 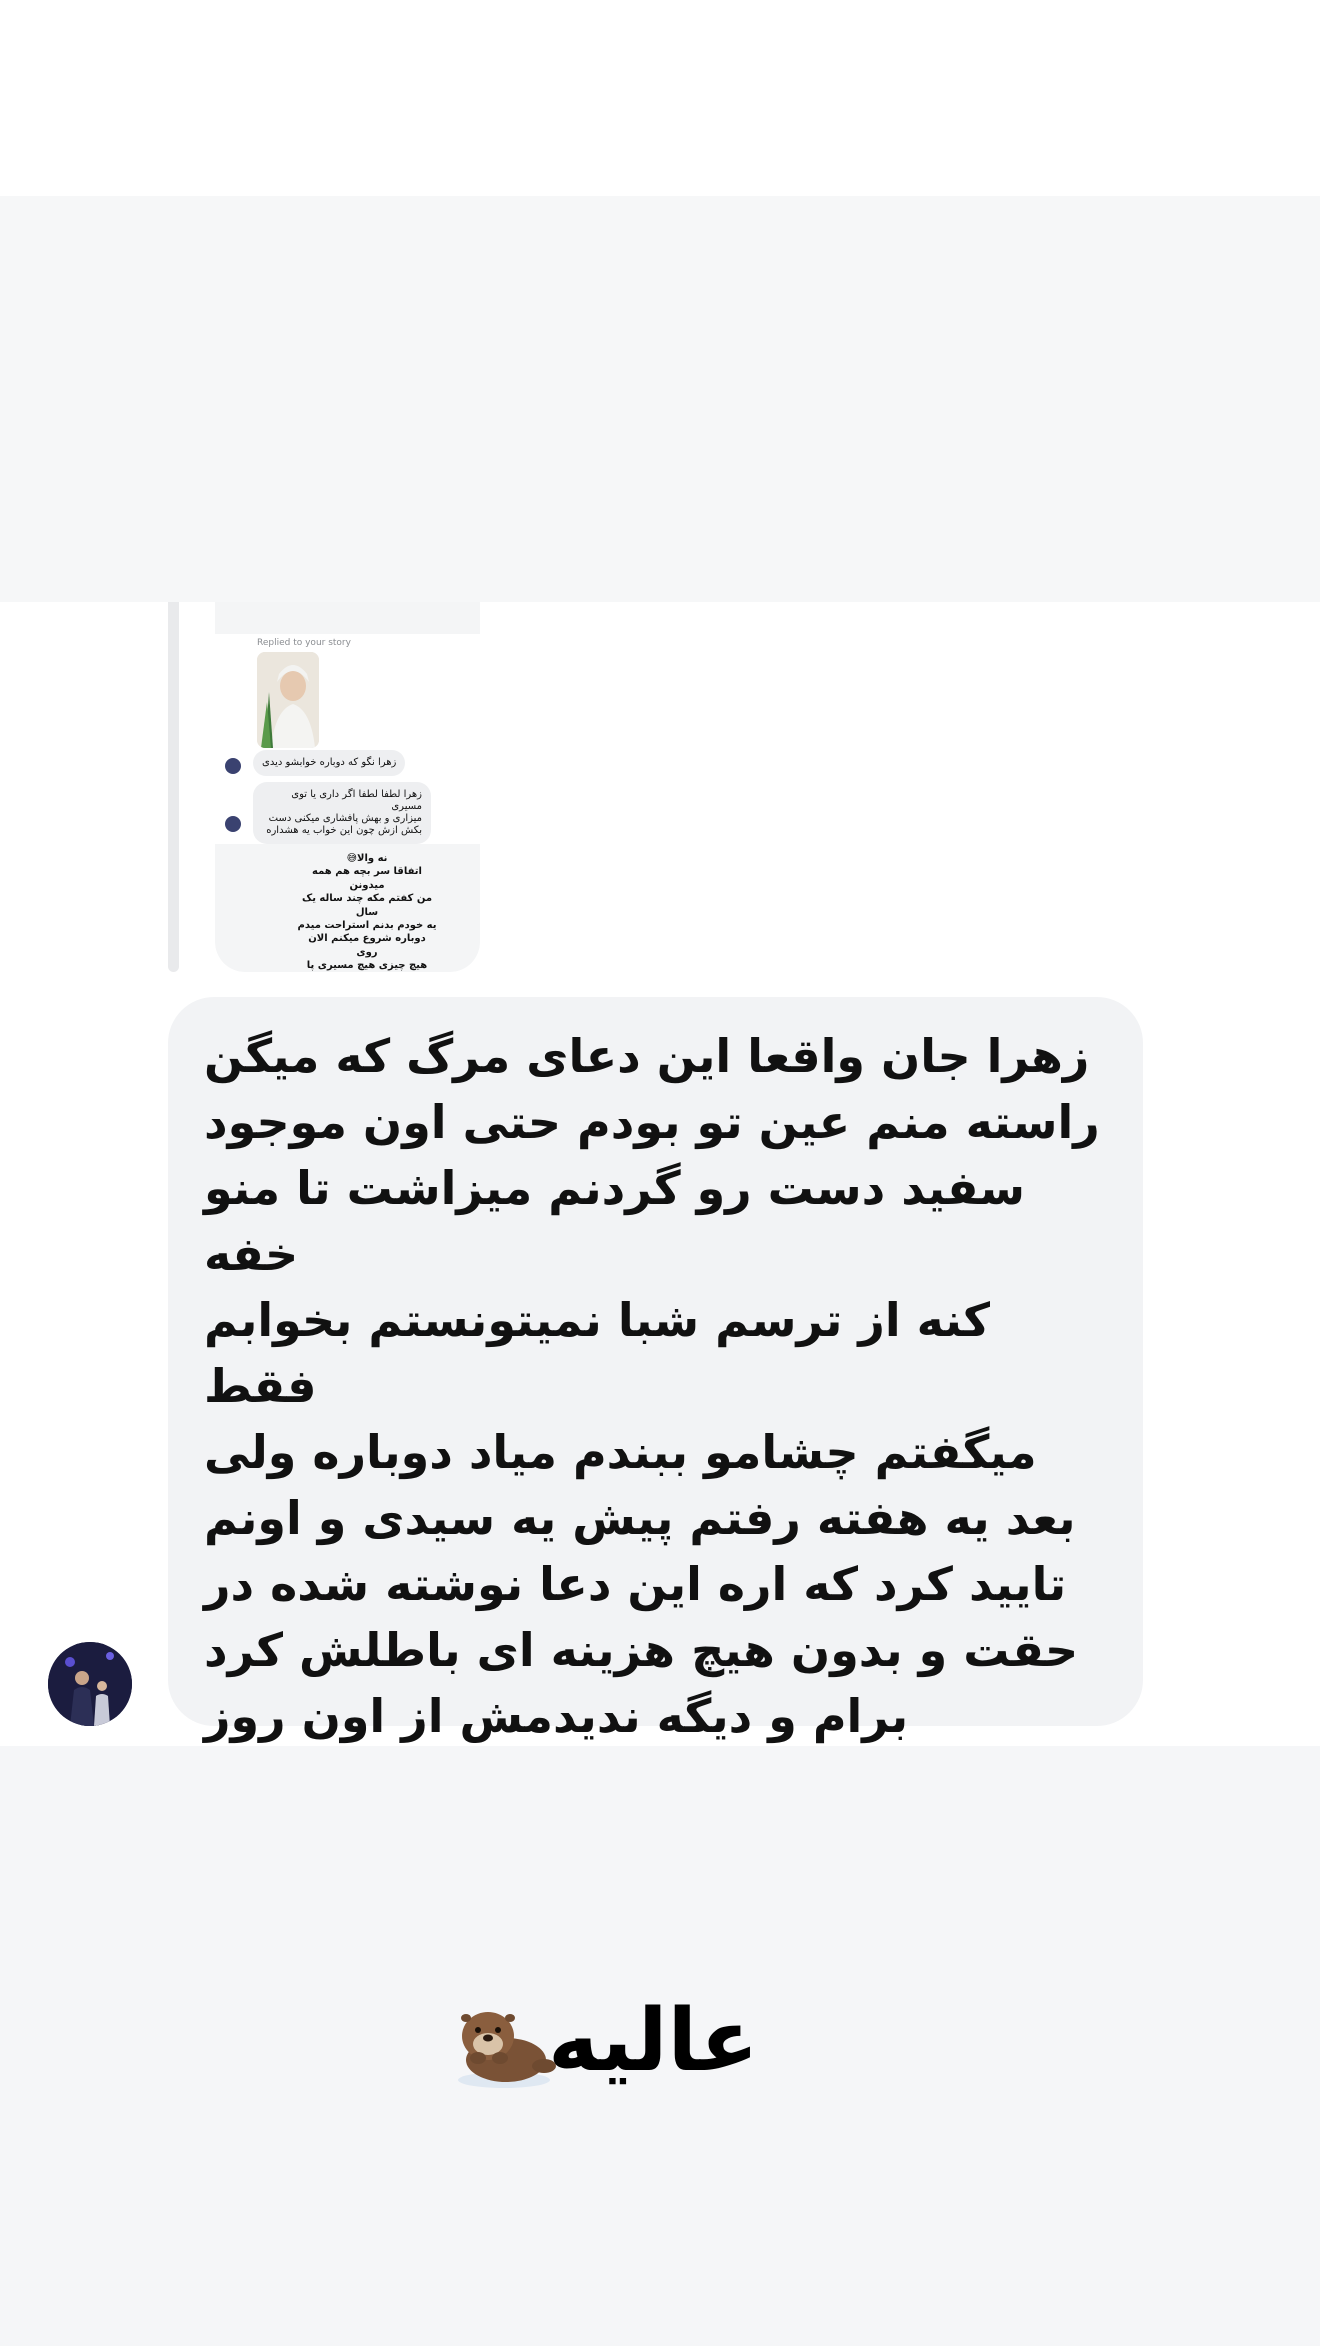 What do you see at coordinates (653, 2041) in the screenshot?
I see `reaction-text: عالیه` at bounding box center [653, 2041].